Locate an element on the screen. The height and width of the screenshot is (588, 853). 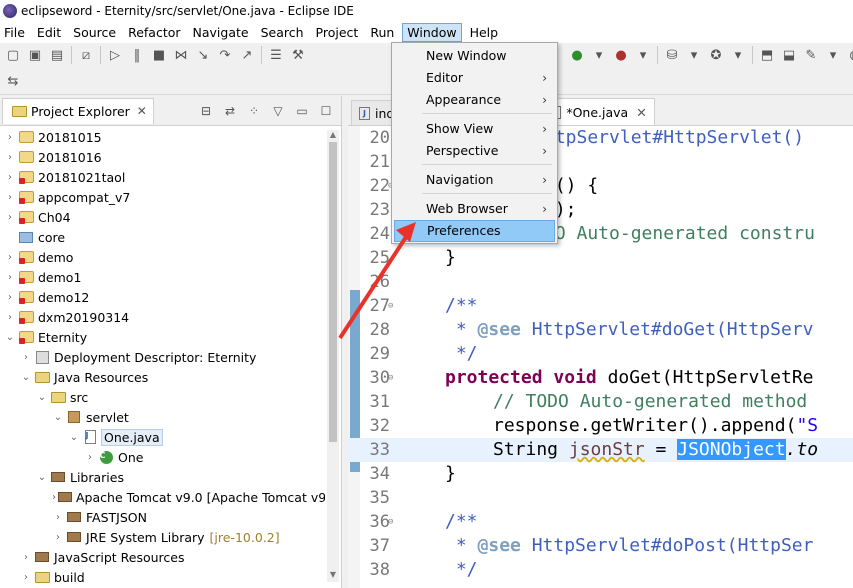
menu-edit: Edit is located at coordinates (49, 32).